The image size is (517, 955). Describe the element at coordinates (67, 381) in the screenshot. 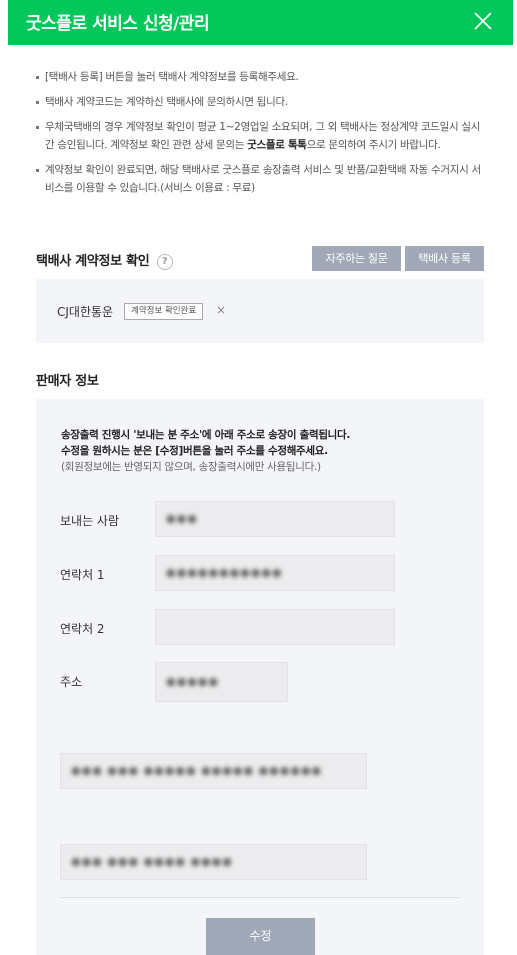

I see `seller-section-title: 판매자 정보` at that location.